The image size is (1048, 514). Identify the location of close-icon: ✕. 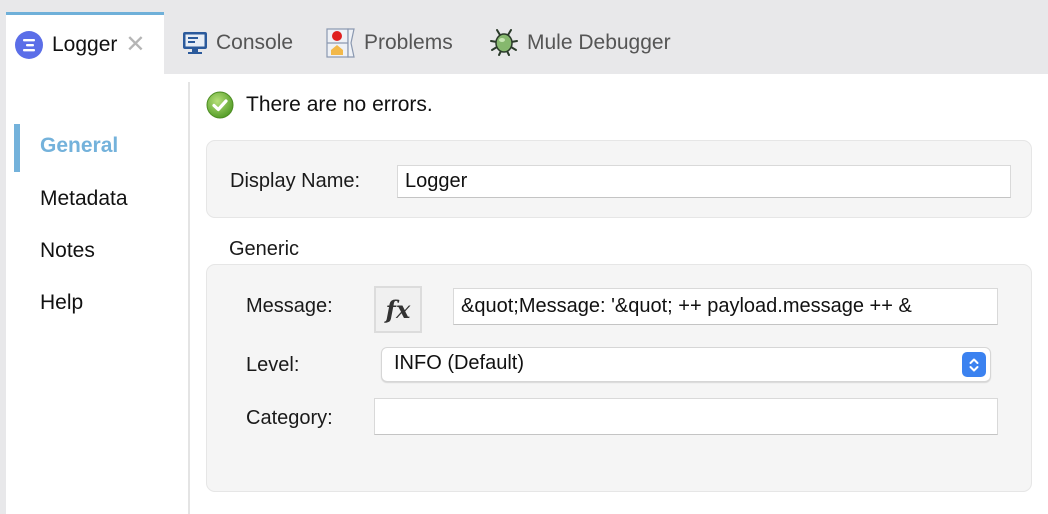
(135, 44).